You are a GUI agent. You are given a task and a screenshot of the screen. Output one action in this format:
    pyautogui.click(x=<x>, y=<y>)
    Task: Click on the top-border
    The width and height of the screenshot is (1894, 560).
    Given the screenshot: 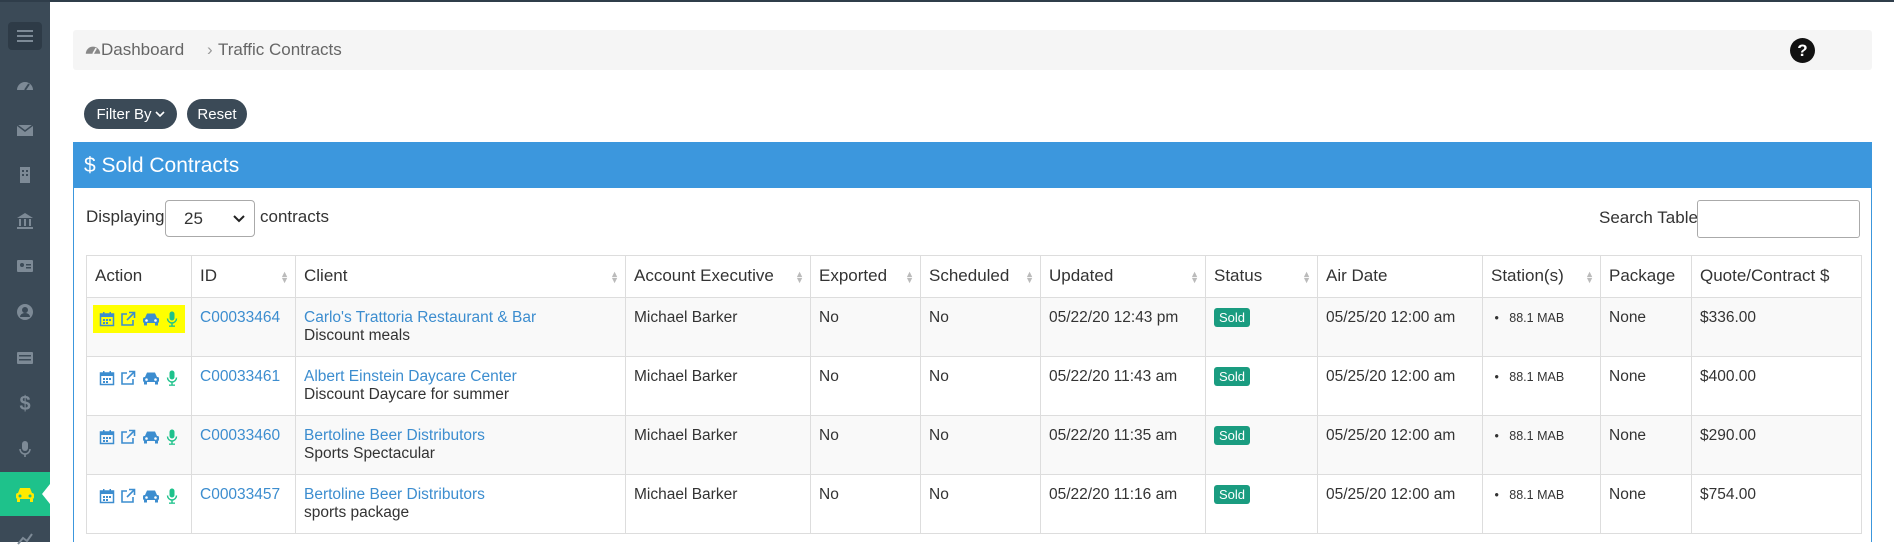 What is the action you would take?
    pyautogui.click(x=947, y=1)
    